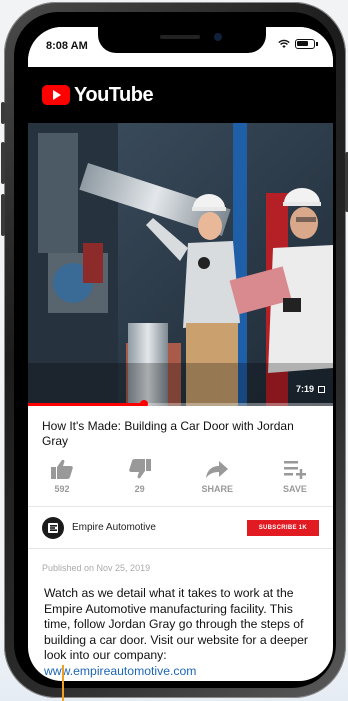 The image size is (348, 701). What do you see at coordinates (217, 489) in the screenshot?
I see `share-label: SHARE` at bounding box center [217, 489].